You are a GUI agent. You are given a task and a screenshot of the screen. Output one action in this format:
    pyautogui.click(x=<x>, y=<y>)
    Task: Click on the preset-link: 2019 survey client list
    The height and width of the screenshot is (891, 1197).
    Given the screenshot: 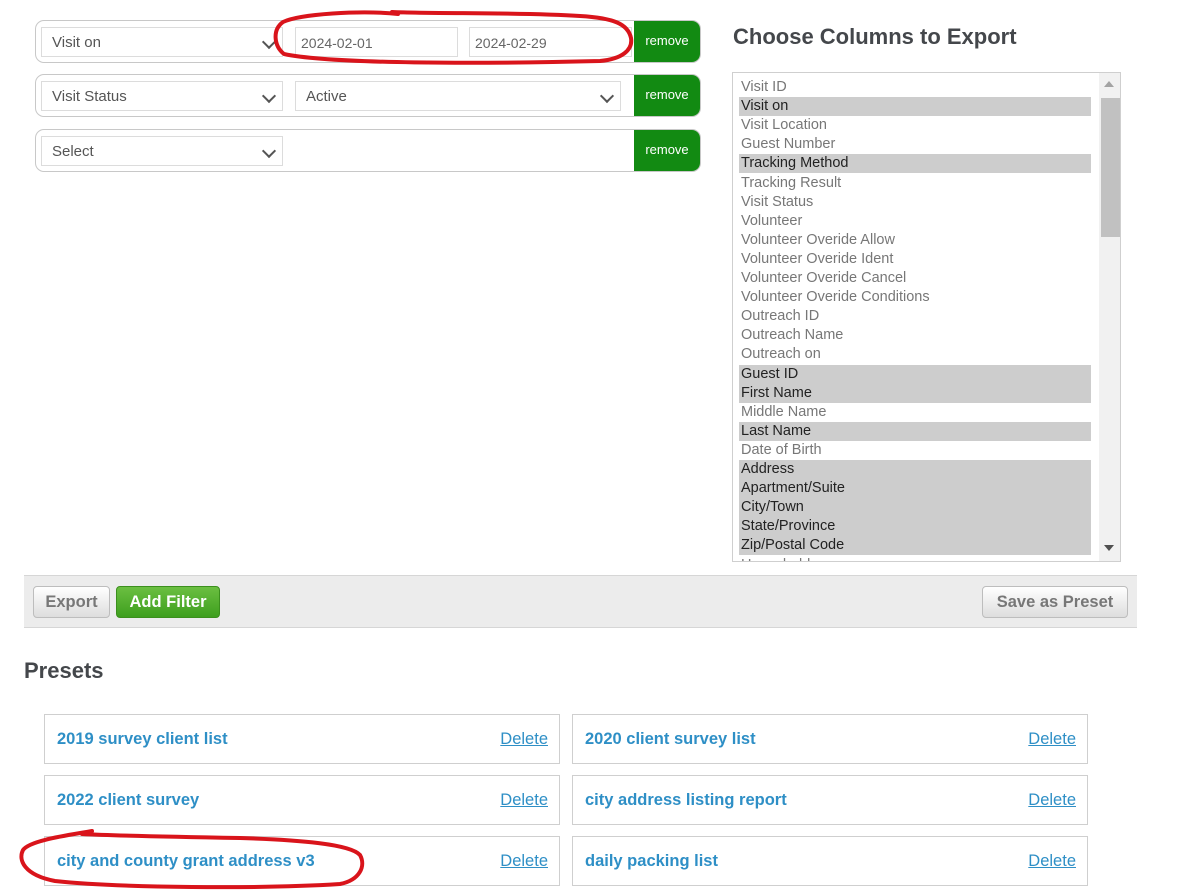 What is the action you would take?
    pyautogui.click(x=142, y=739)
    